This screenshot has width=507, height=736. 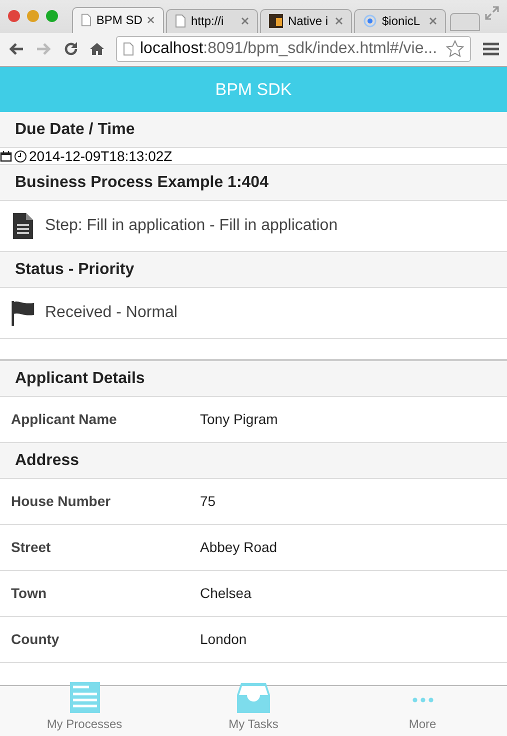 What do you see at coordinates (239, 547) in the screenshot?
I see `field-value: Abbey Road` at bounding box center [239, 547].